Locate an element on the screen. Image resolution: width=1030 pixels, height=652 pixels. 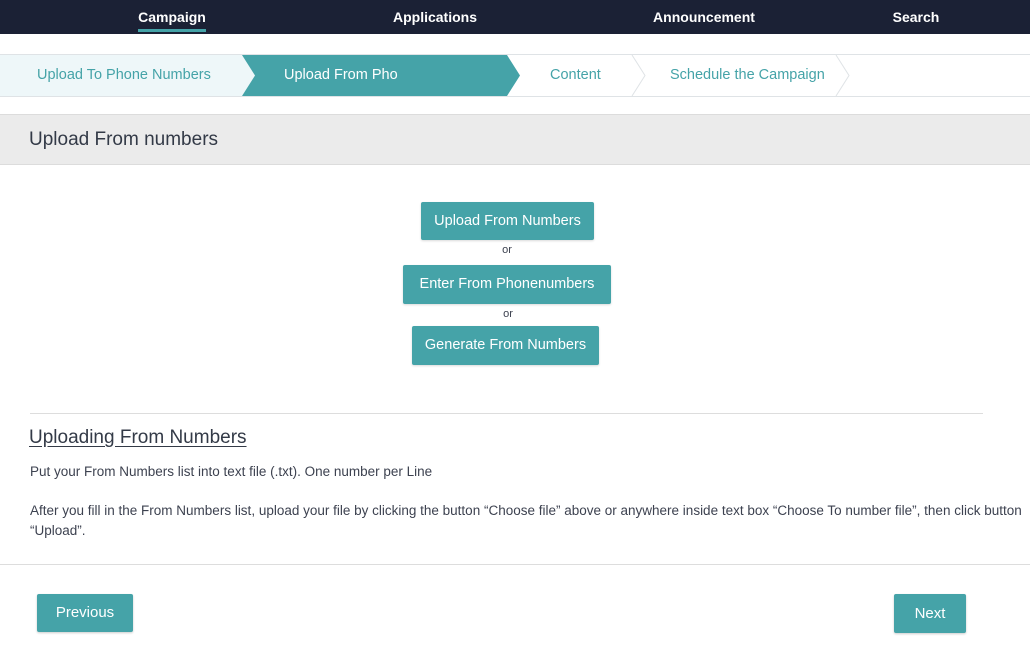
nav-item-campaign: Campaign is located at coordinates (172, 17).